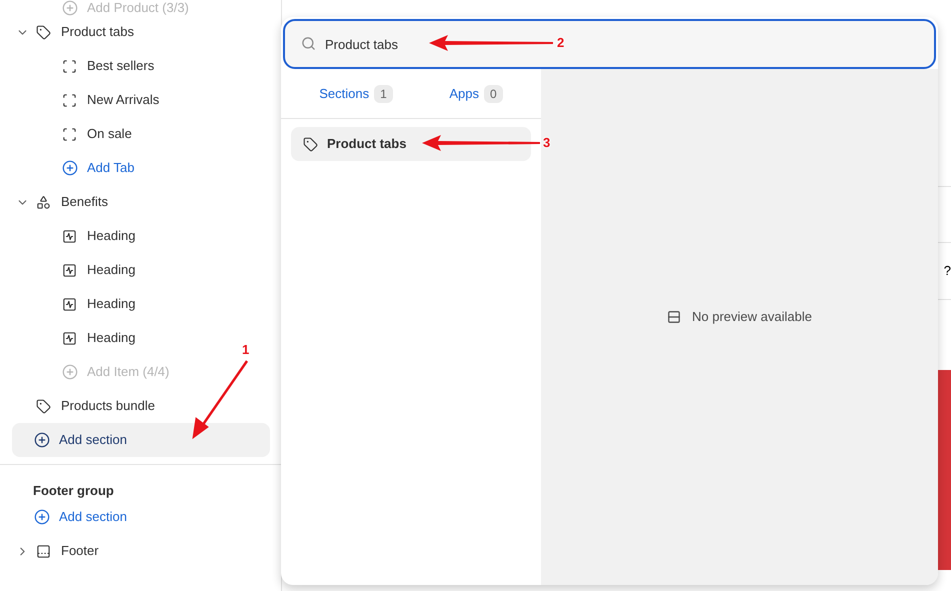 The image size is (951, 591). What do you see at coordinates (308, 43) in the screenshot?
I see `search-icon` at bounding box center [308, 43].